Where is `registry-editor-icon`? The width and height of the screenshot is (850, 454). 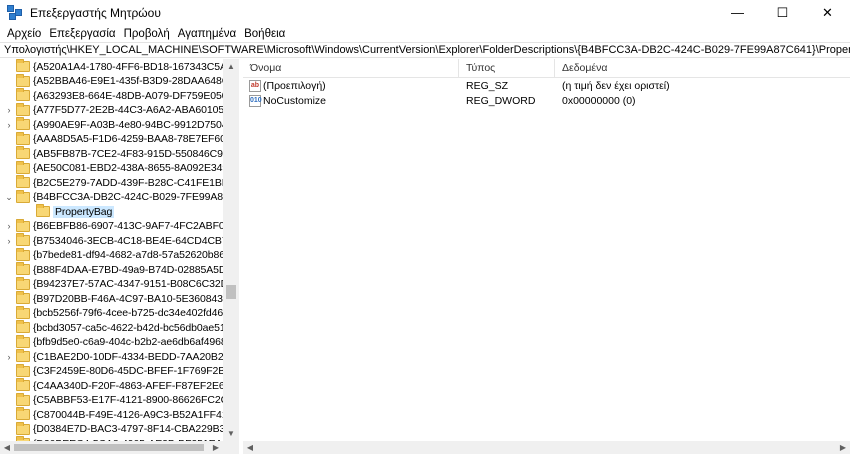
registry-editor-icon is located at coordinates (15, 12).